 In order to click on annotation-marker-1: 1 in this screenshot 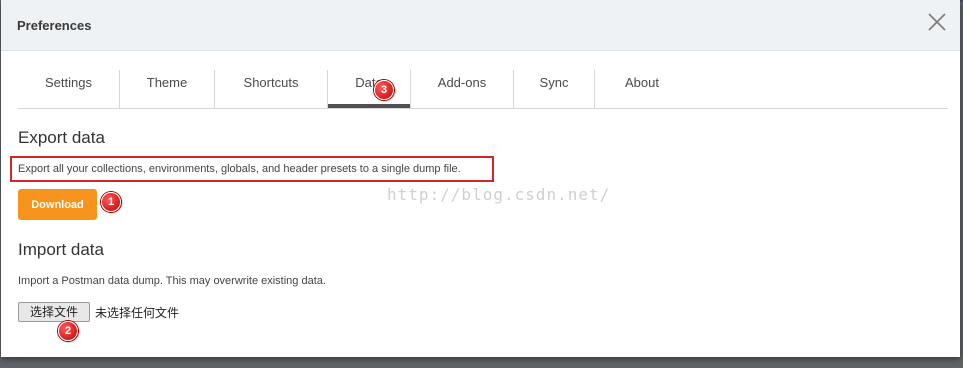, I will do `click(111, 202)`.